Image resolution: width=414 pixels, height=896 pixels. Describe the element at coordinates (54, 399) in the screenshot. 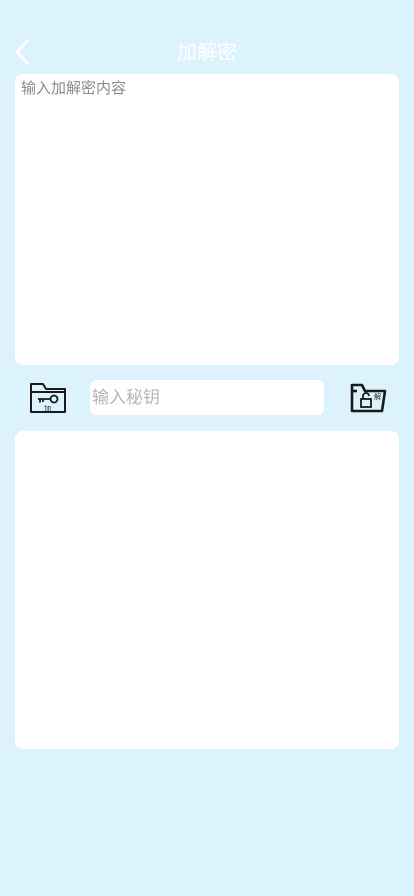

I see `key-icon` at that location.